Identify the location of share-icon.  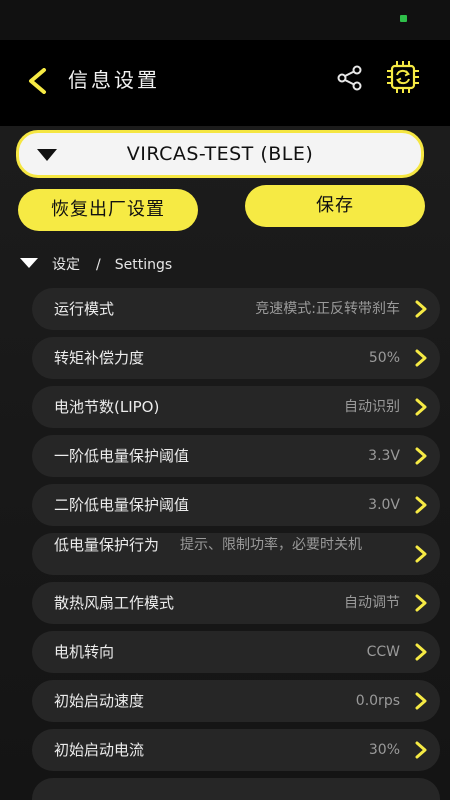
(350, 78).